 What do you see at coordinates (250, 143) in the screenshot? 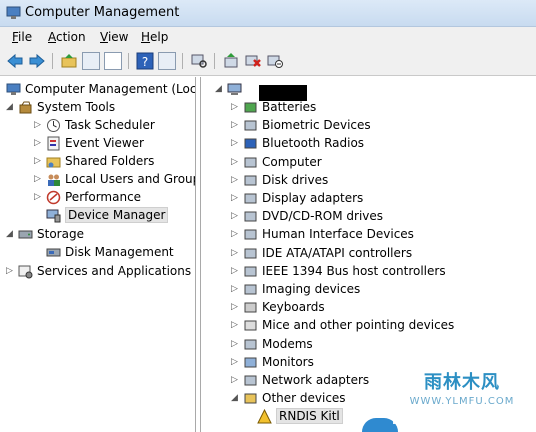
I see `bluetooth-icon` at bounding box center [250, 143].